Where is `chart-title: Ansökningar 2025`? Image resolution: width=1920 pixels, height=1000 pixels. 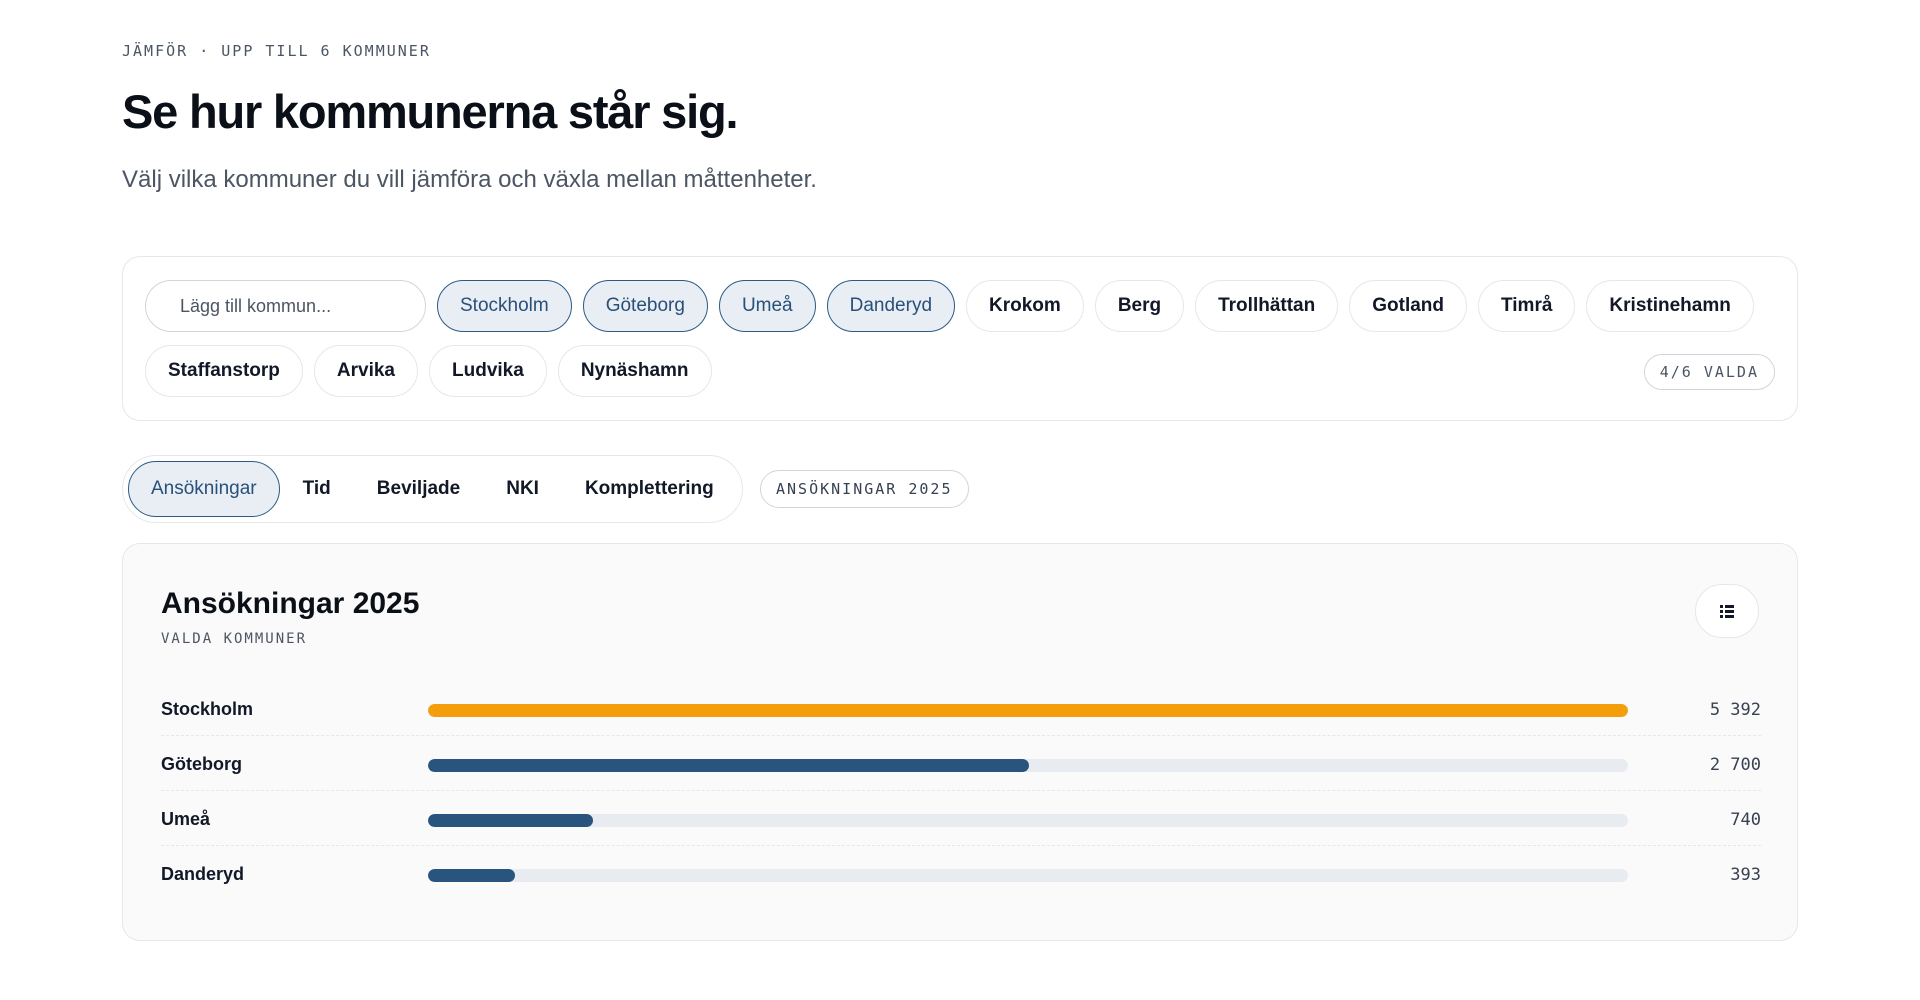 chart-title: Ansökningar 2025 is located at coordinates (290, 603).